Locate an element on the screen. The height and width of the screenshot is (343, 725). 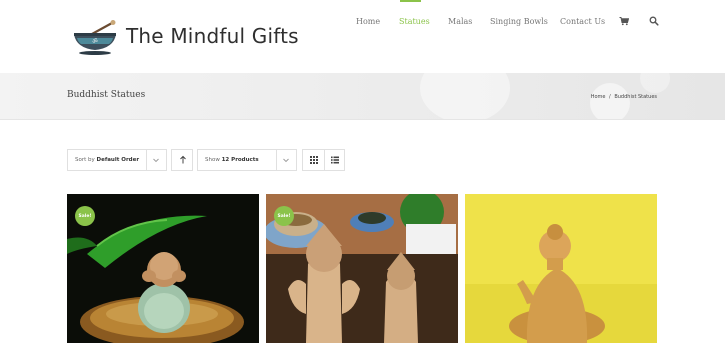
products-per-page-select: Show 12 Products is located at coordinates (247, 160).